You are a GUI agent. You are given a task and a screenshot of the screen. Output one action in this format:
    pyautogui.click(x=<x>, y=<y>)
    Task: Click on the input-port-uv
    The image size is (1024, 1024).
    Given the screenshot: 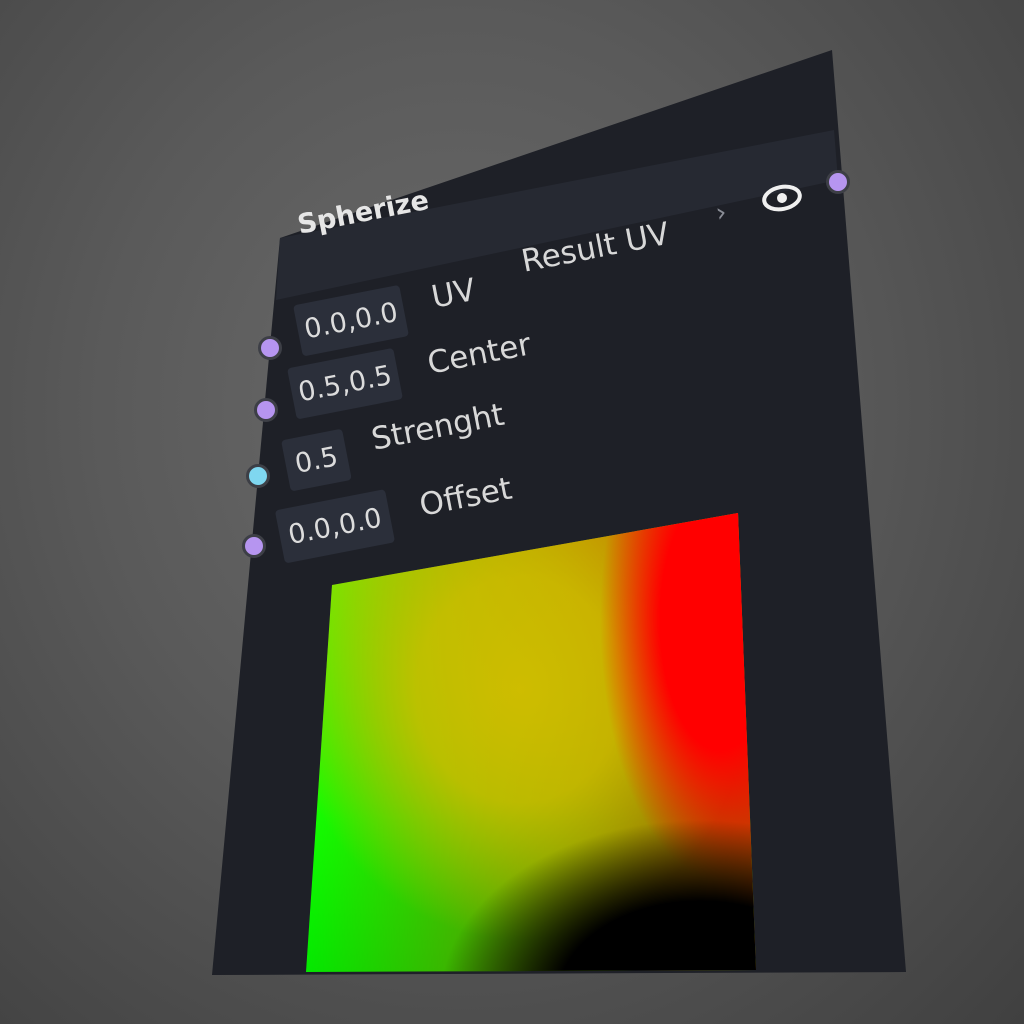 What is the action you would take?
    pyautogui.click(x=270, y=348)
    